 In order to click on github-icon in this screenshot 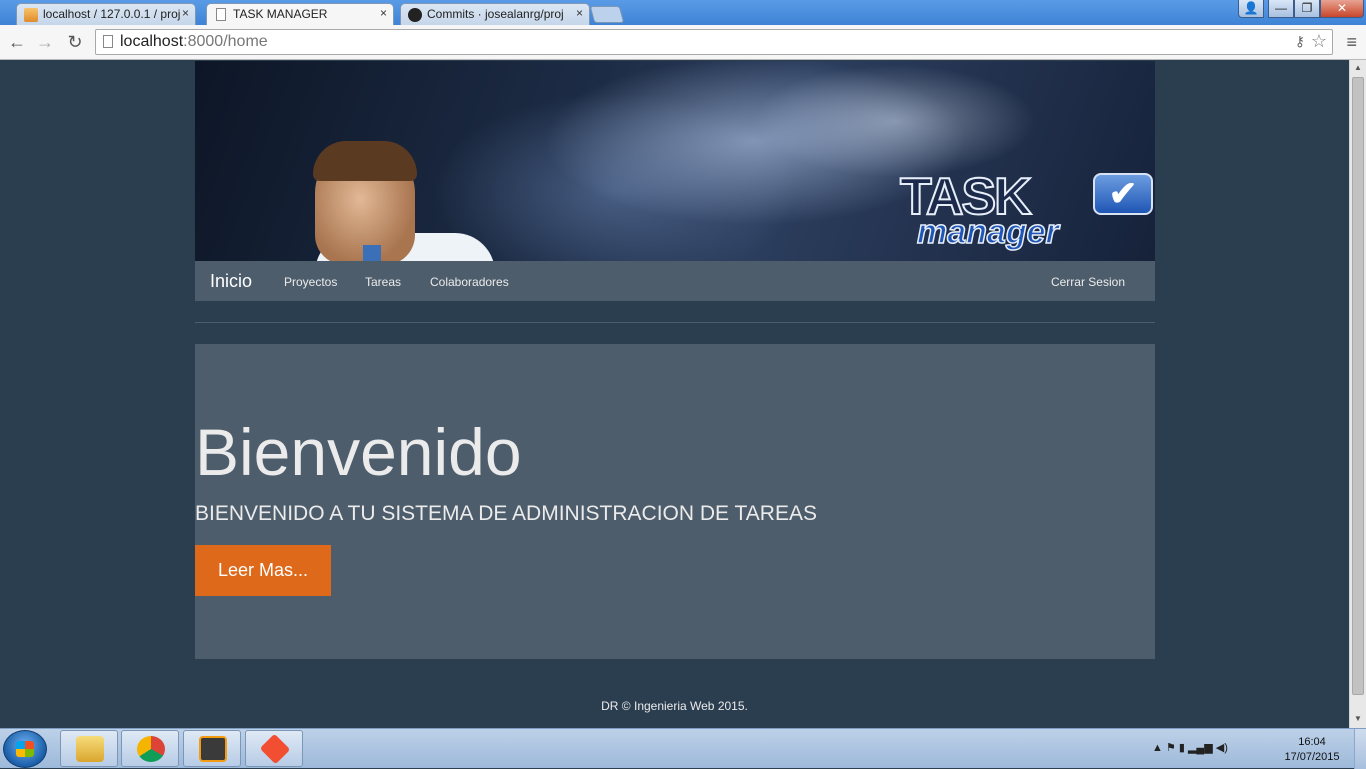, I will do `click(415, 15)`.